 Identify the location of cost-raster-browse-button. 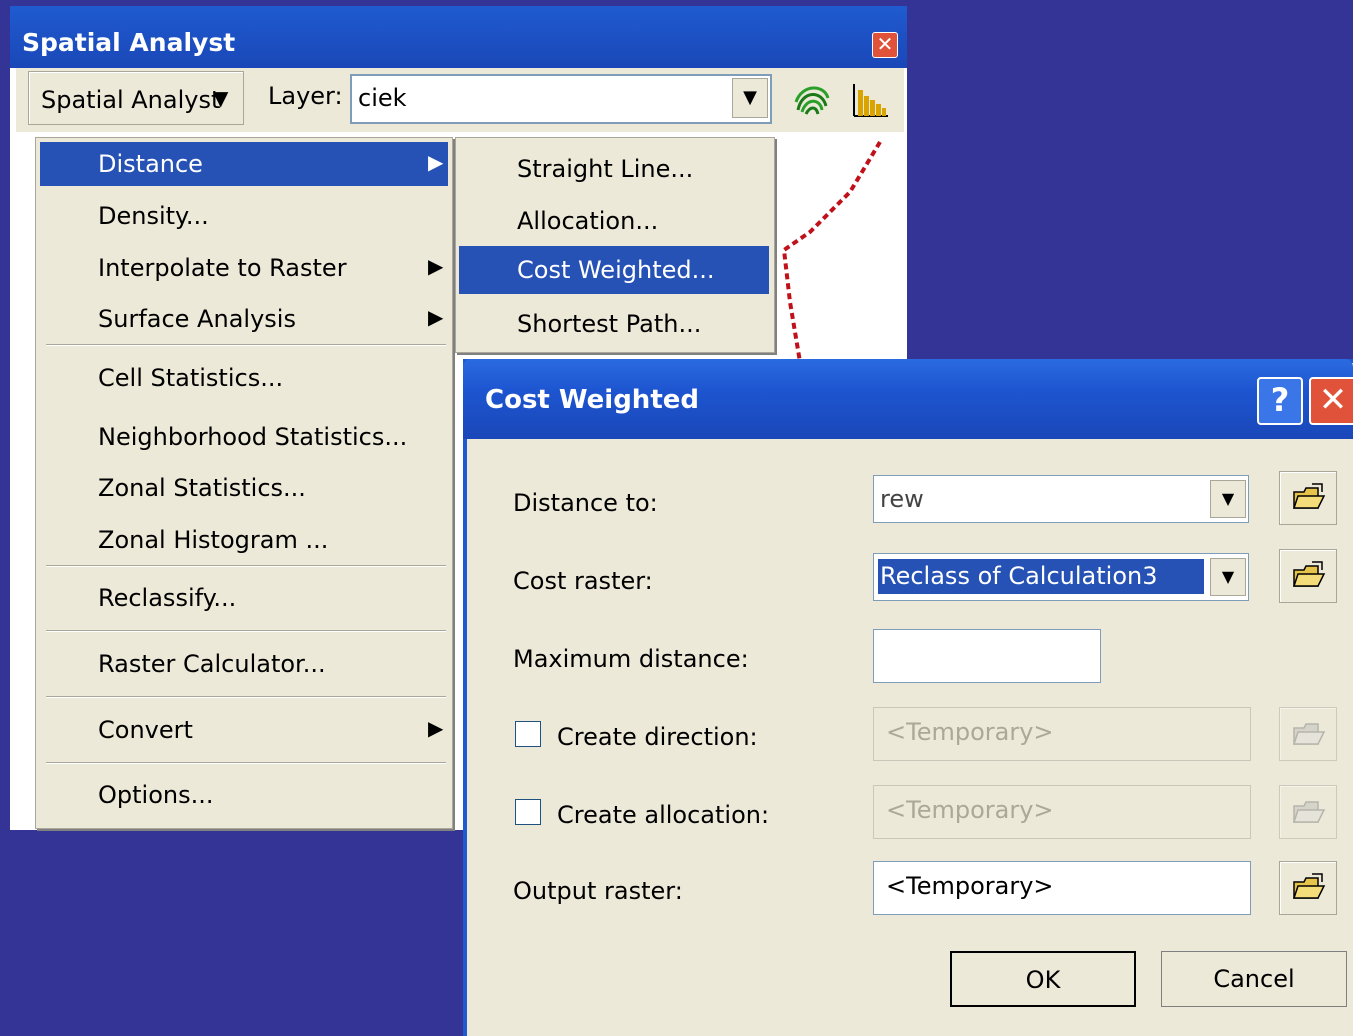
(1308, 576).